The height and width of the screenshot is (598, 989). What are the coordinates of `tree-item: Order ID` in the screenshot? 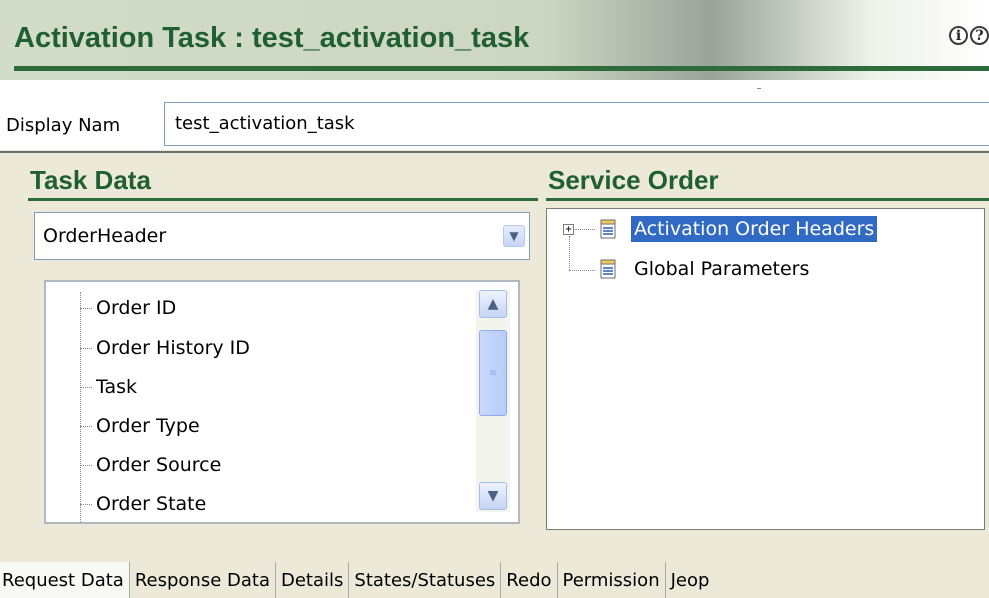 It's located at (128, 308).